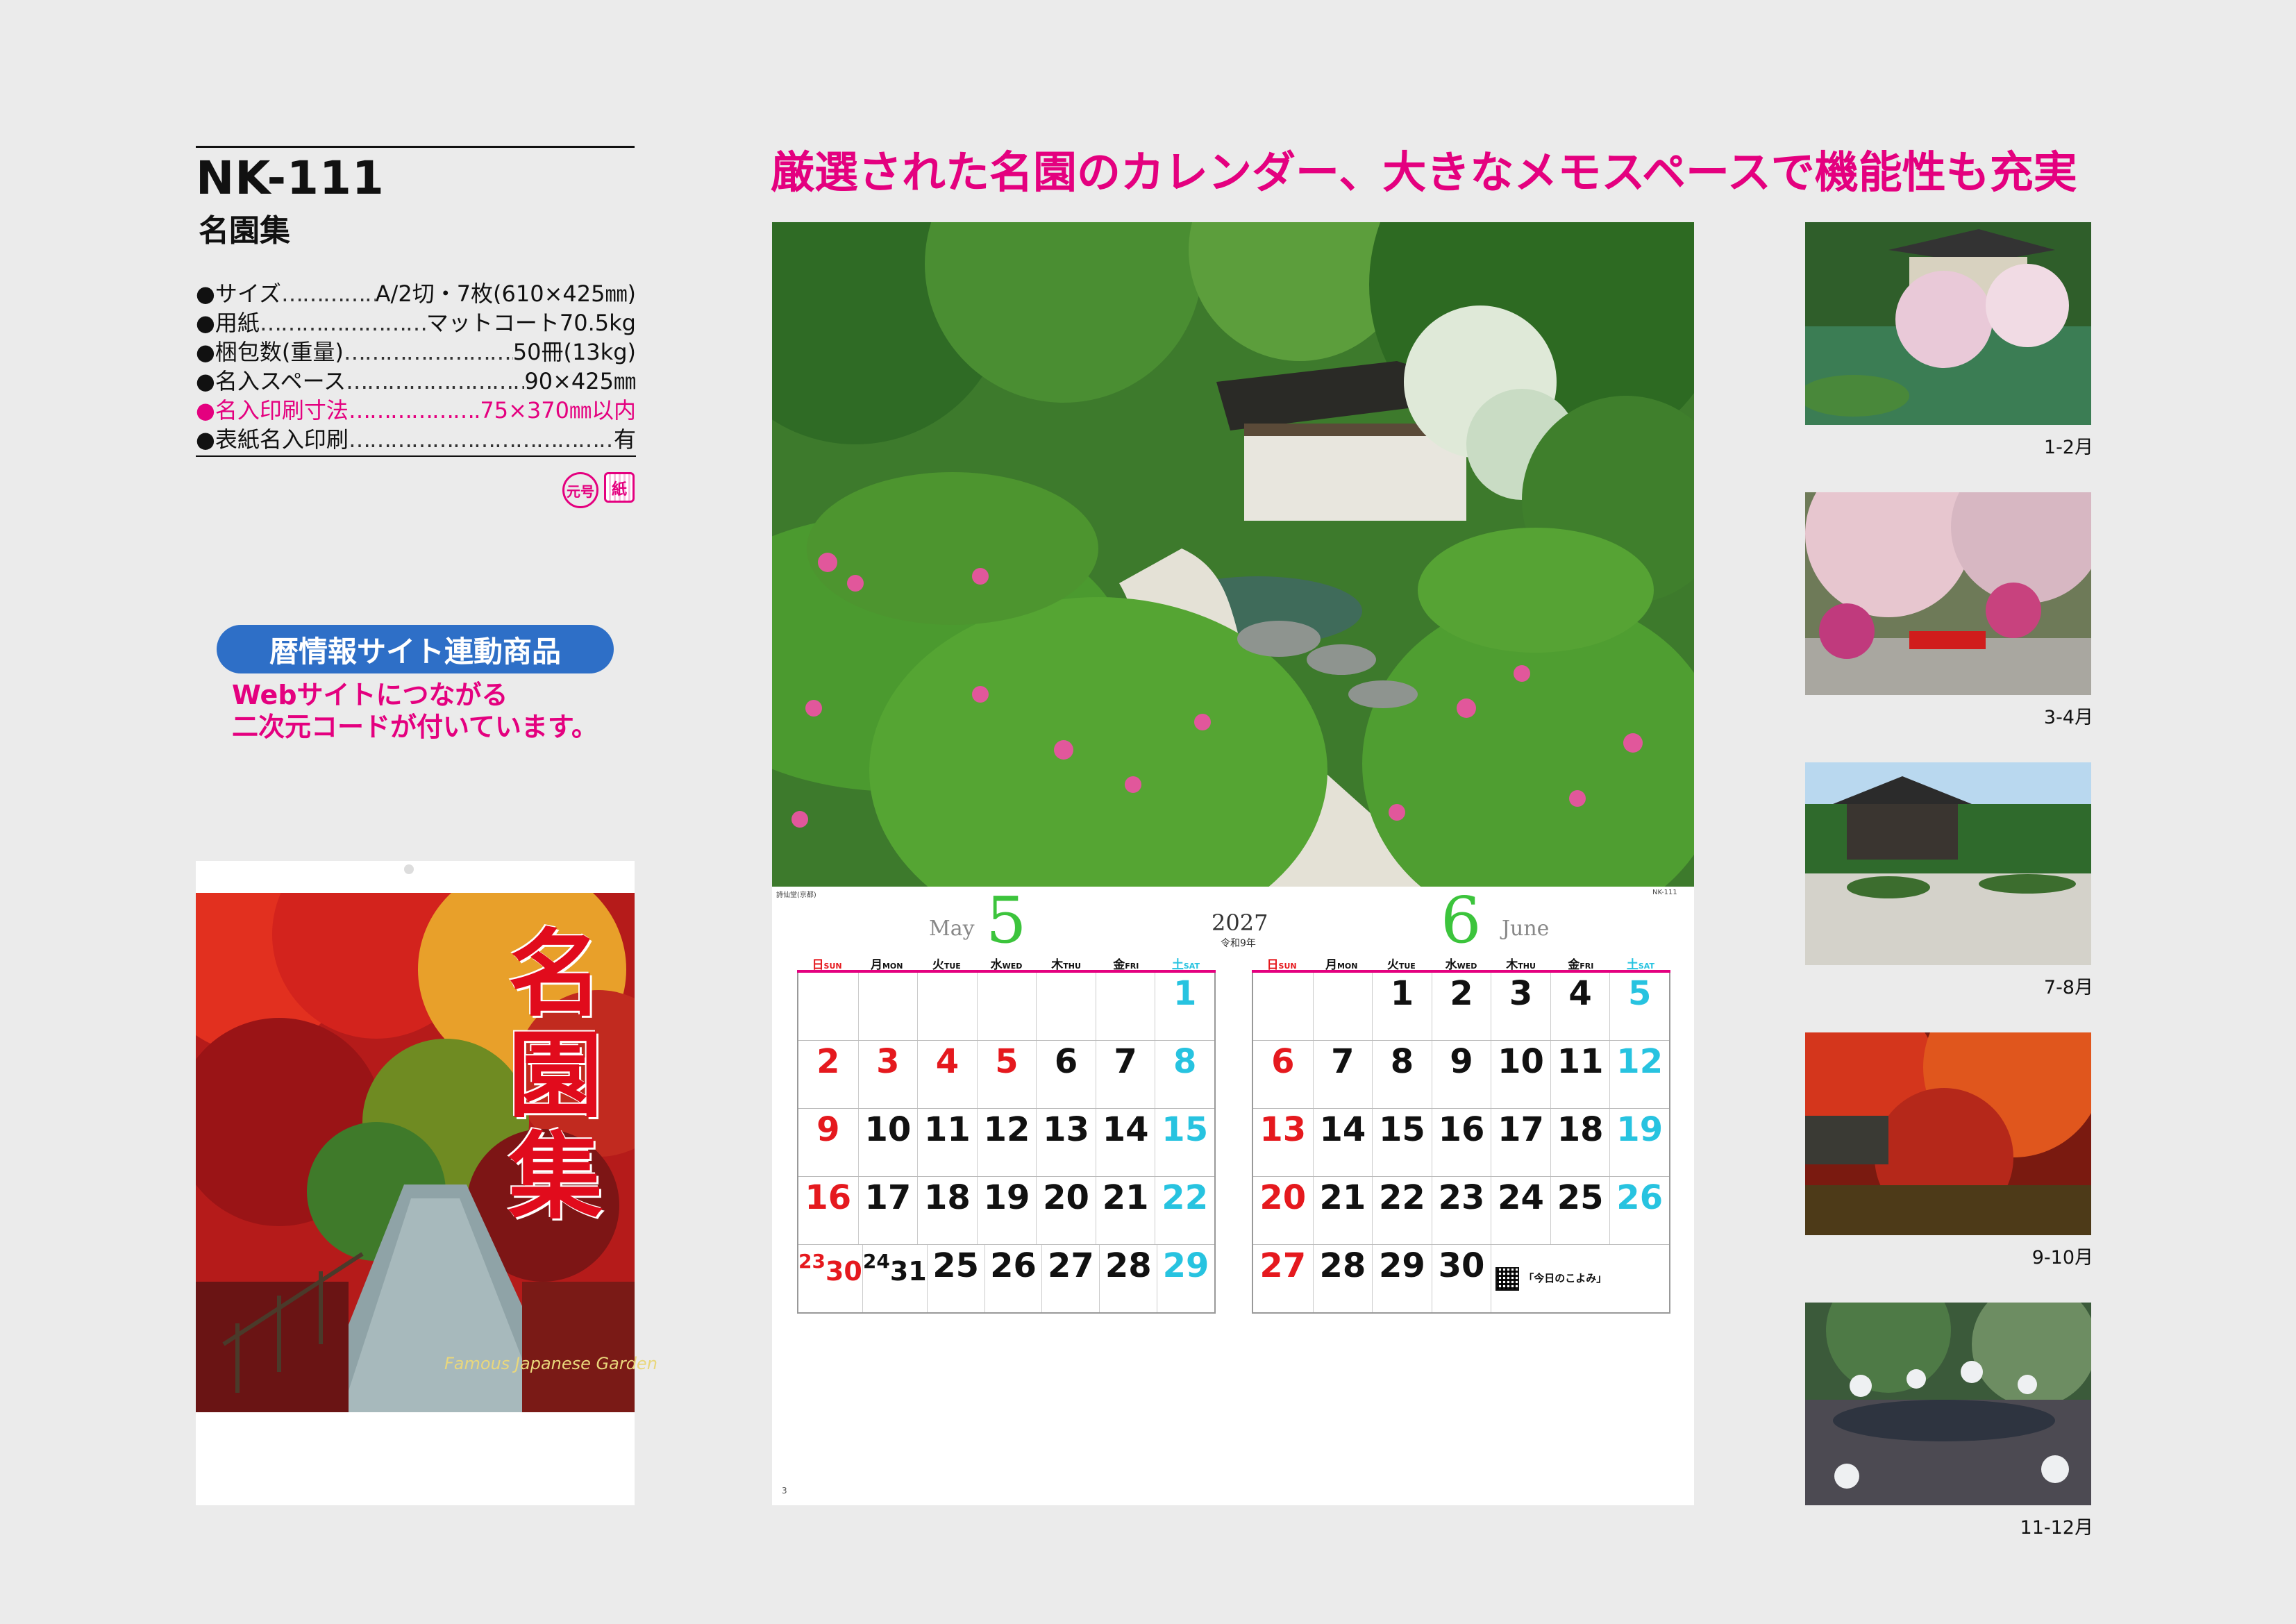  What do you see at coordinates (2068, 448) in the screenshot?
I see `thumb-label: 1-2月` at bounding box center [2068, 448].